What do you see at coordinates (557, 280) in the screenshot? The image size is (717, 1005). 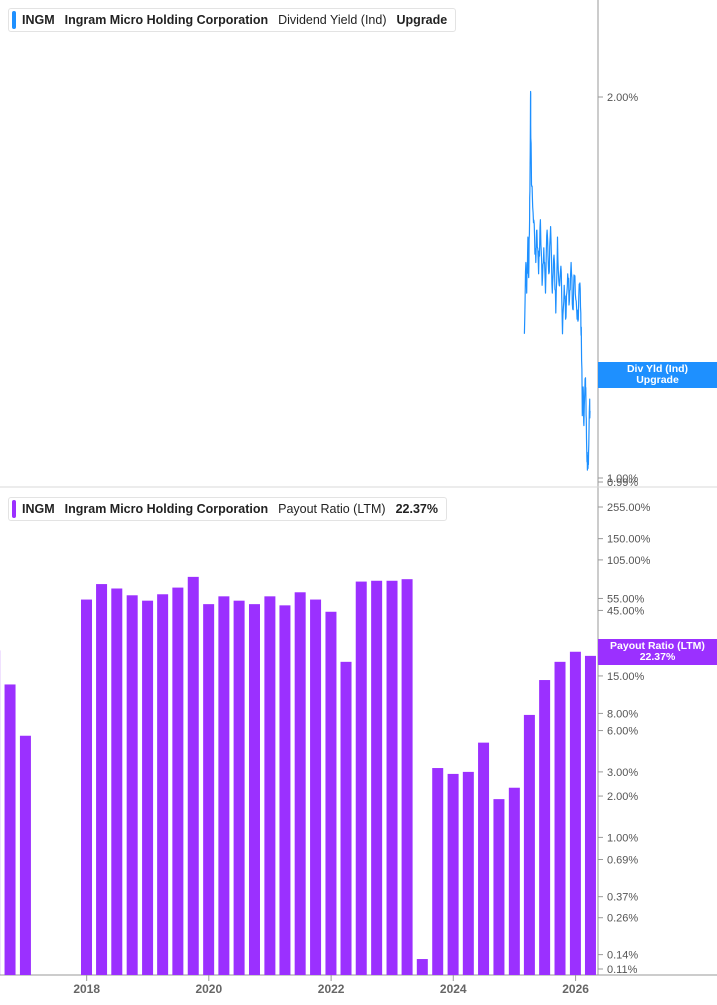 I see `dividend-yield-line` at bounding box center [557, 280].